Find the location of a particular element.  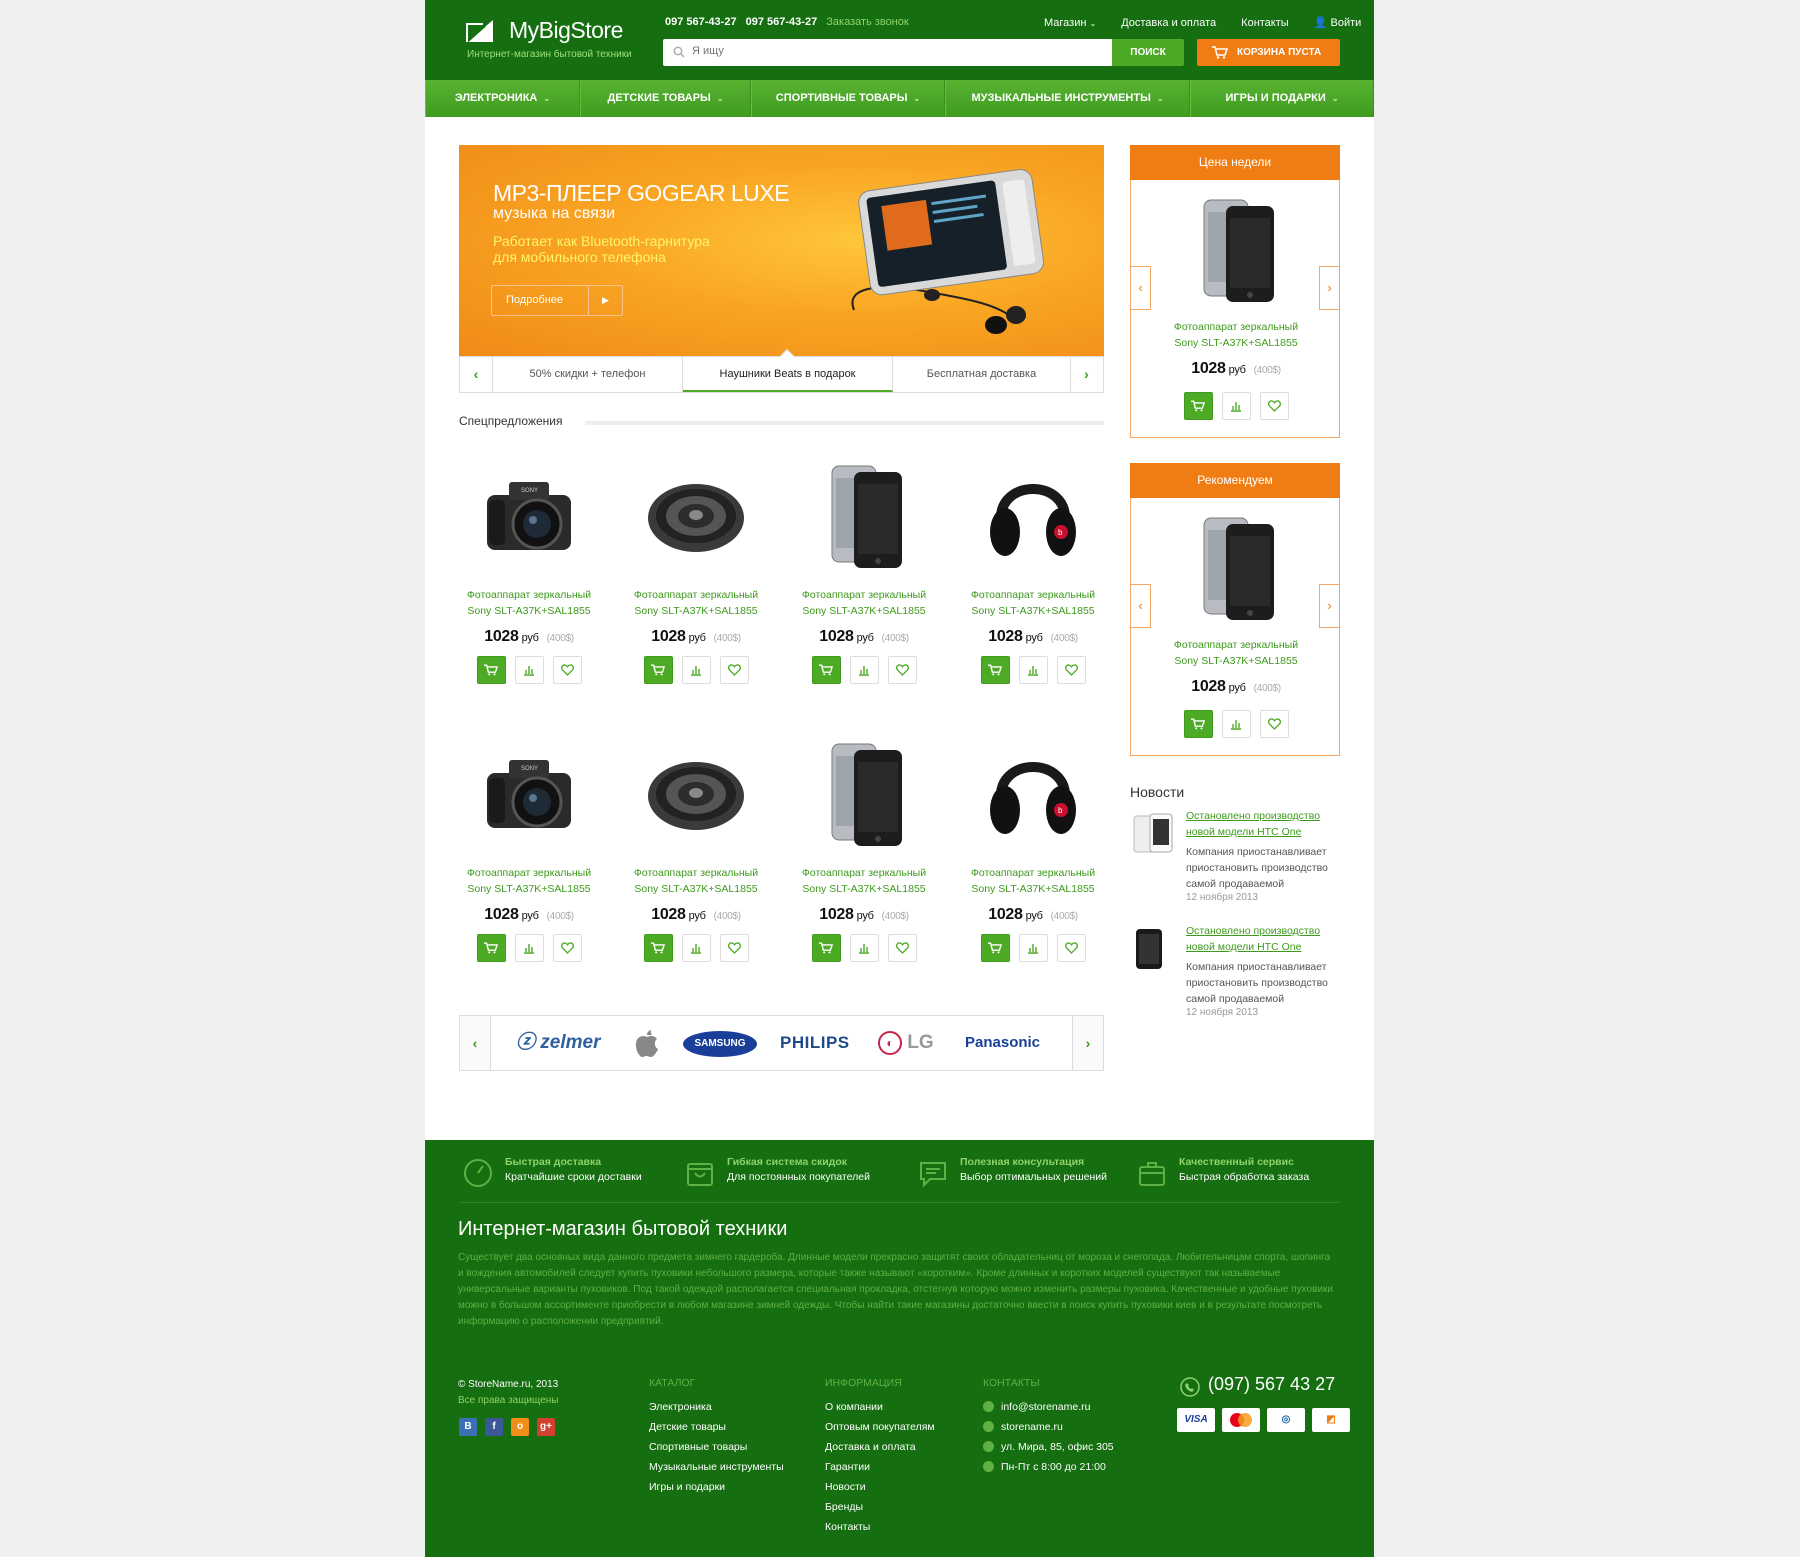

logo-text: MyBigStore is located at coordinates (566, 30).